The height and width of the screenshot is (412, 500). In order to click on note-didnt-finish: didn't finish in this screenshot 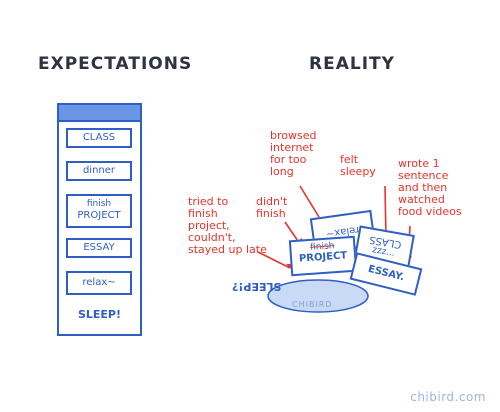, I will do `click(272, 207)`.